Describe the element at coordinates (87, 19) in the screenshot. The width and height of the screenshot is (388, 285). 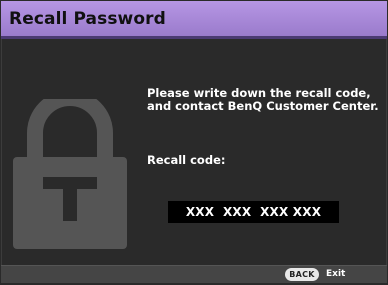
I see `dialog-title: Recall Password` at that location.